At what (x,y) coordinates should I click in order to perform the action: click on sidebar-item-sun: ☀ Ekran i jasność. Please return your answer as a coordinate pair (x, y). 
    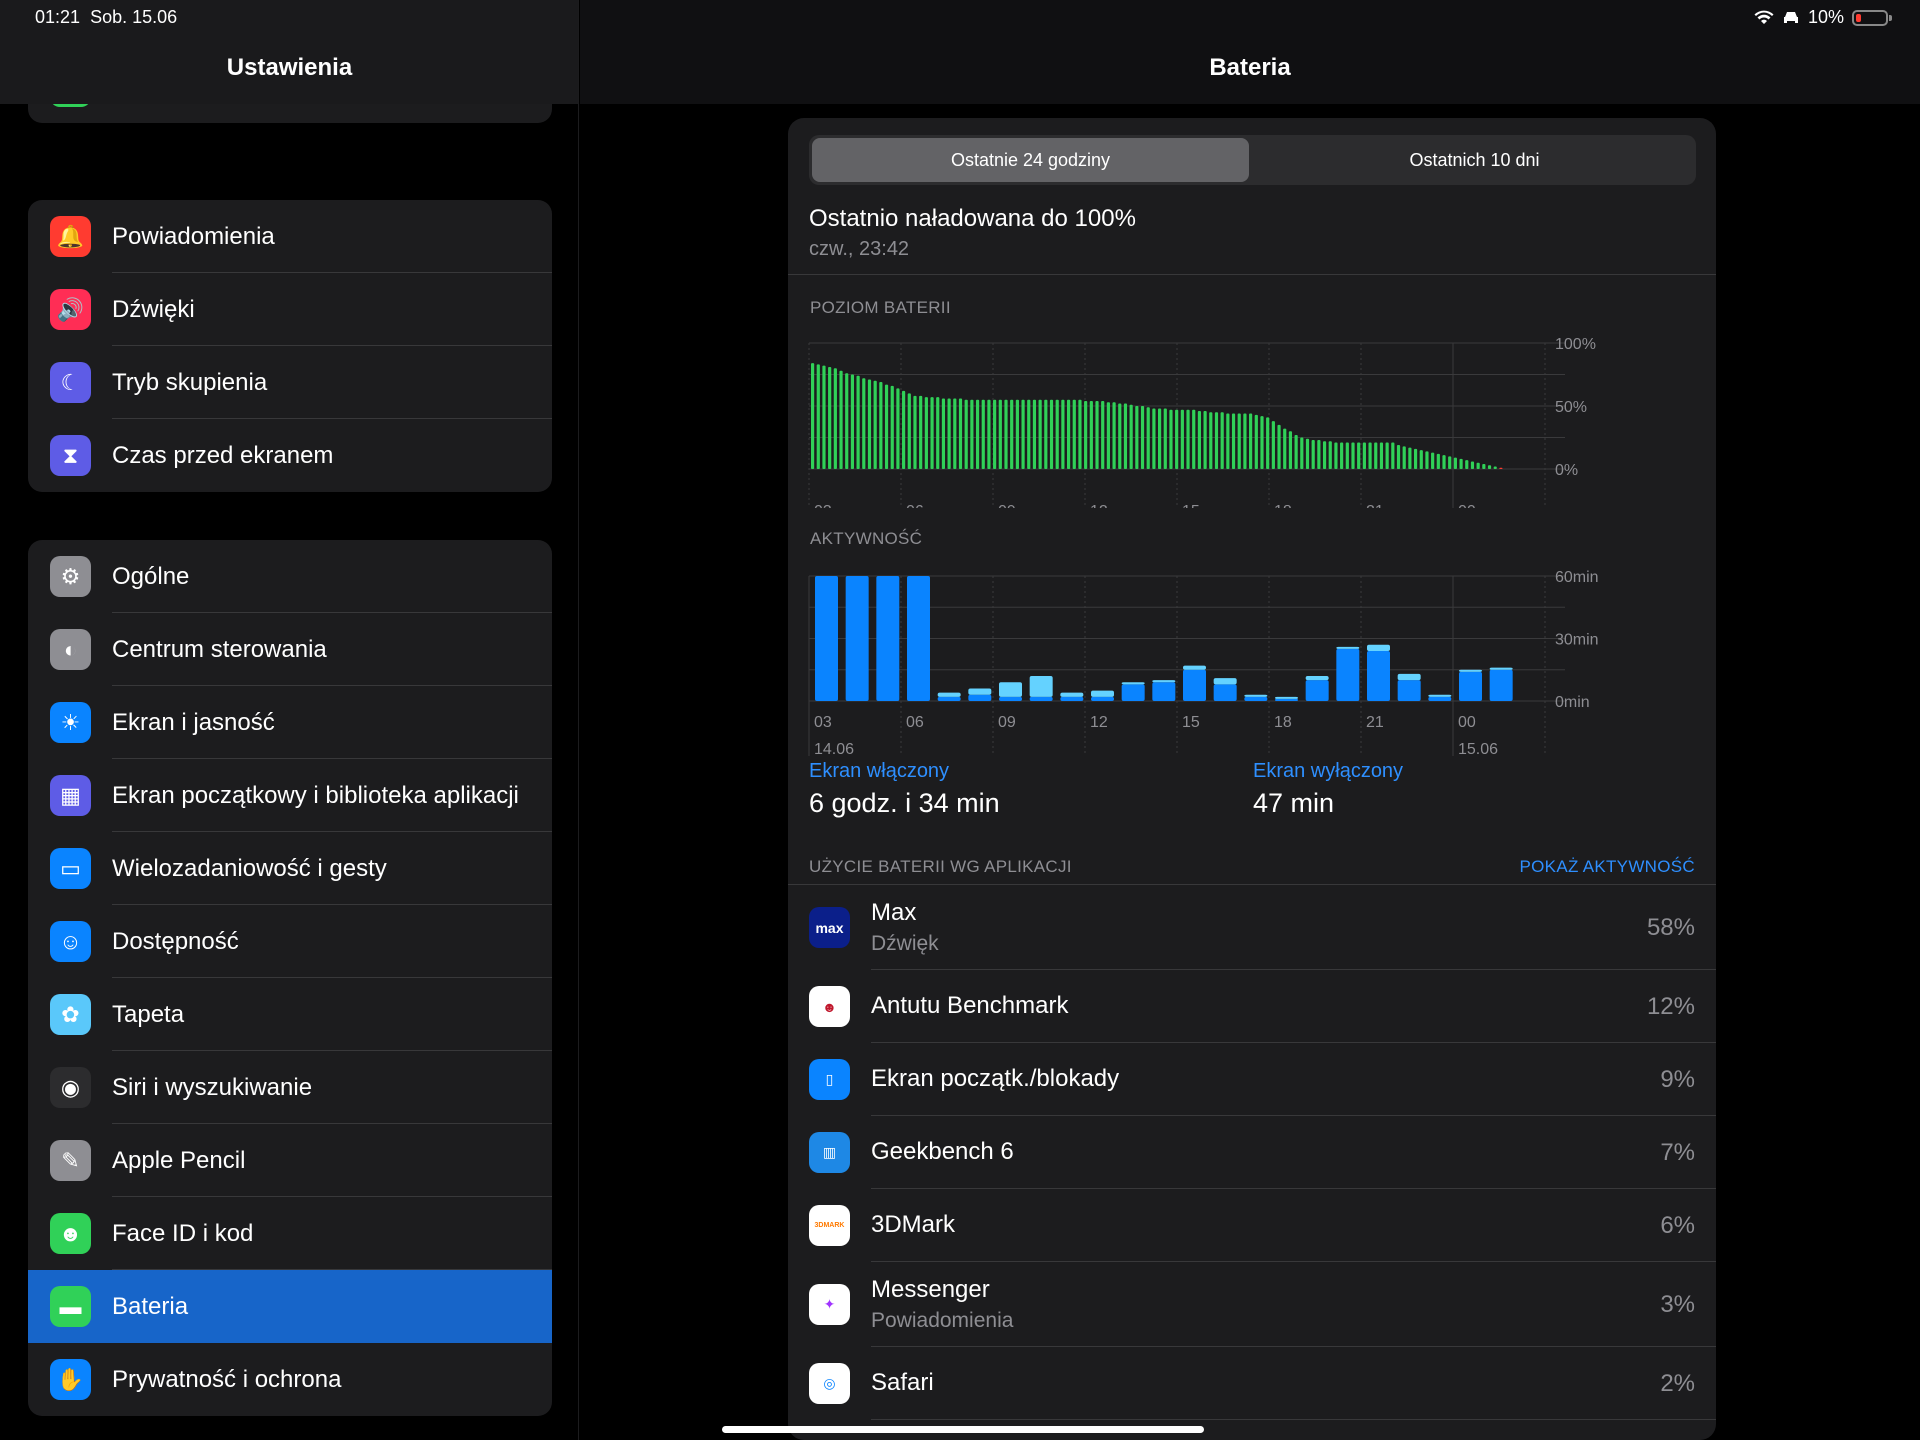
    Looking at the image, I should click on (290, 722).